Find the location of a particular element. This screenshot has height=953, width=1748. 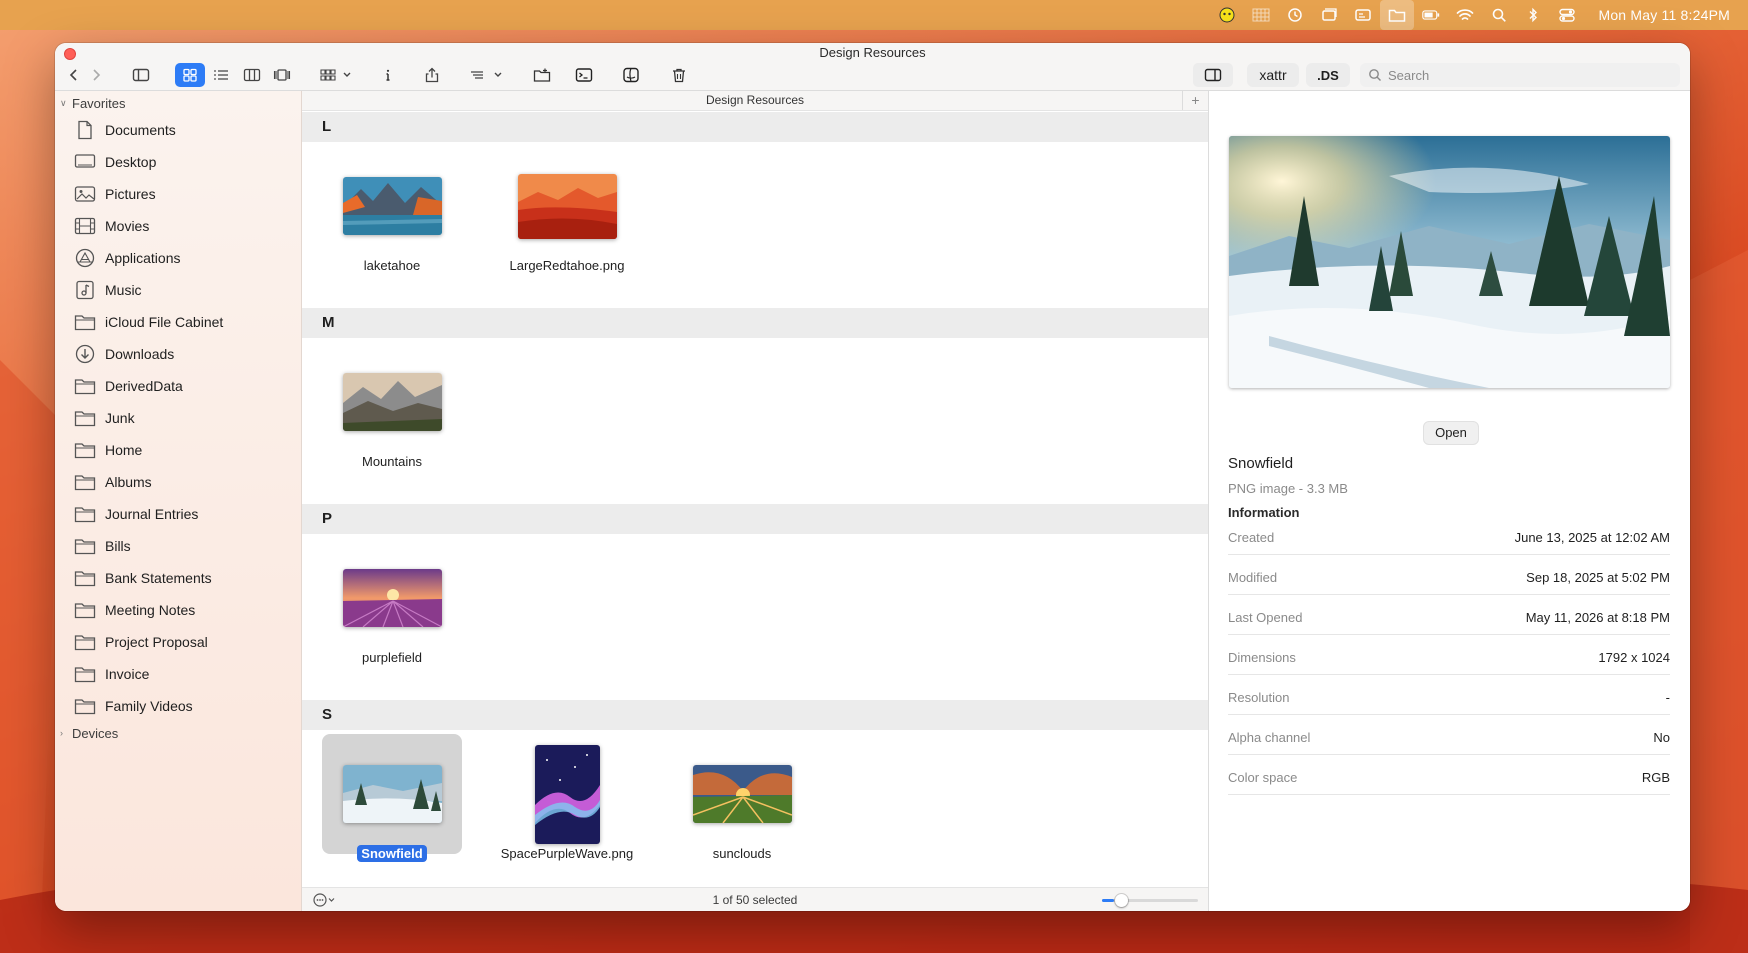

file-item-snowfield: Snowfield is located at coordinates (392, 808).